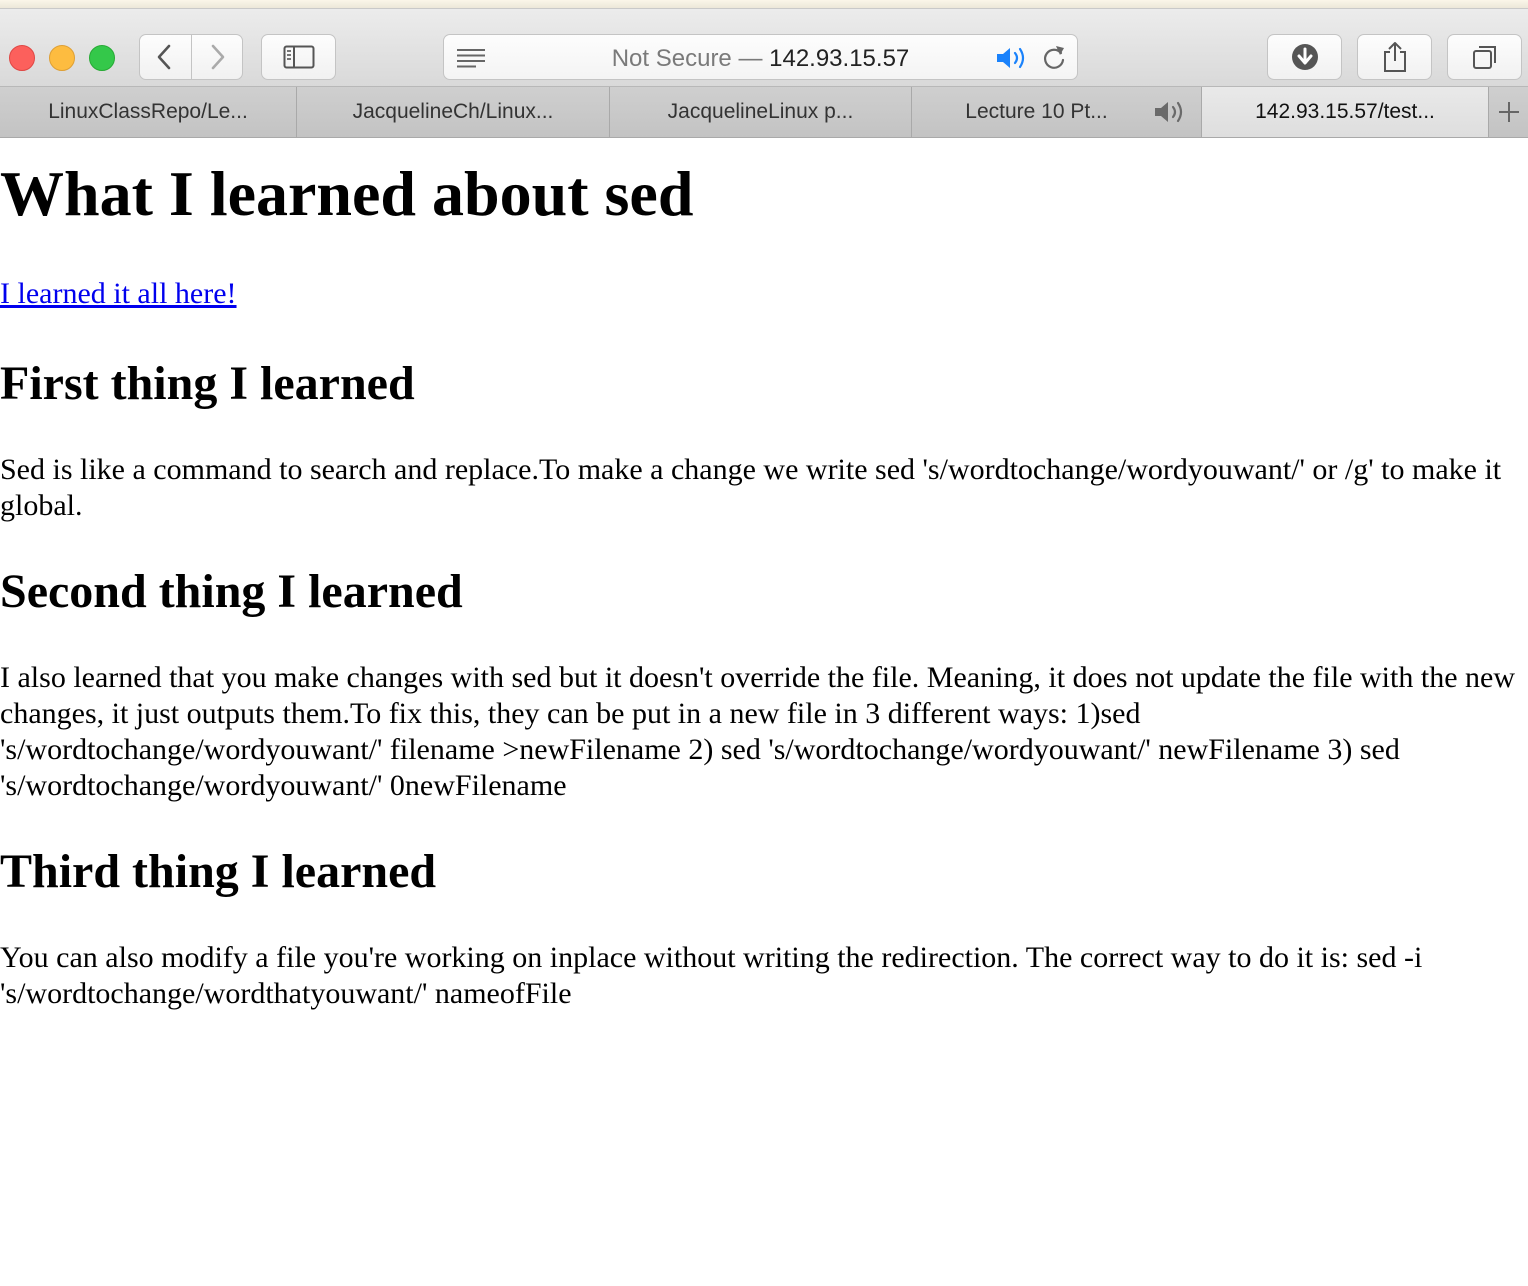 Image resolution: width=1528 pixels, height=1286 pixels. Describe the element at coordinates (207, 383) in the screenshot. I see `section-heading-first: First thing I learned` at that location.